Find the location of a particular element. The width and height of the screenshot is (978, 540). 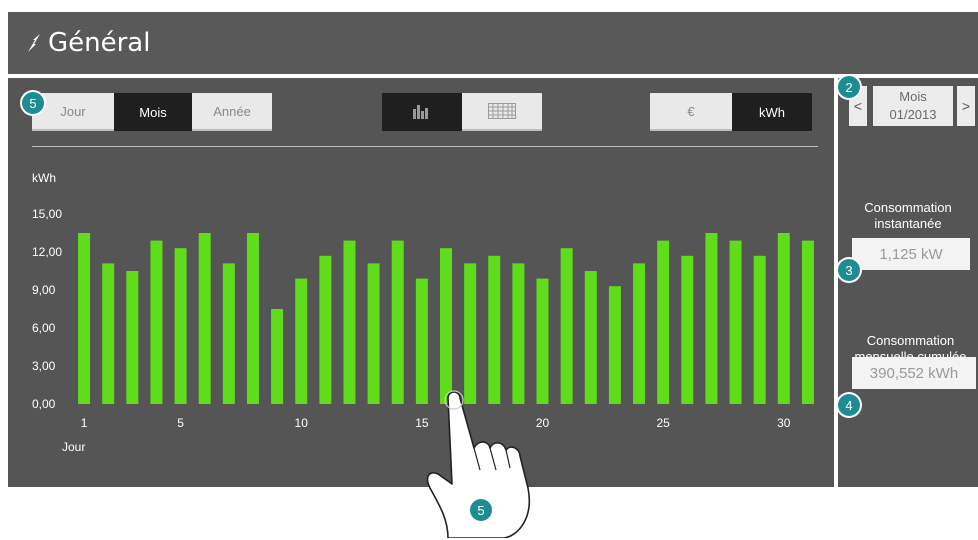

y-axis-label: kWh is located at coordinates (44, 178).